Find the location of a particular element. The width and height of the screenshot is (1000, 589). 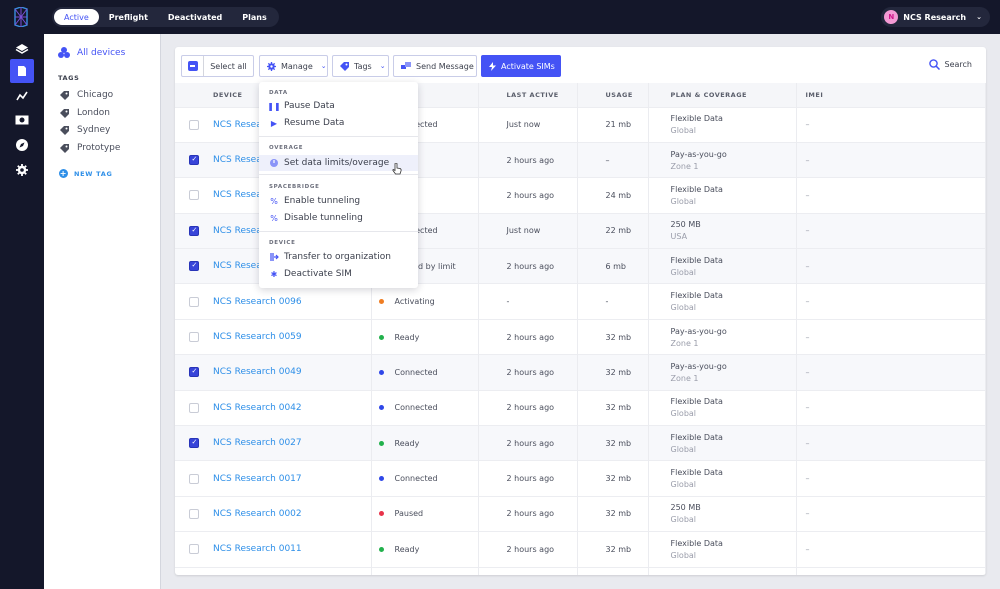

device-link: NCS Research 0017 is located at coordinates (257, 479).